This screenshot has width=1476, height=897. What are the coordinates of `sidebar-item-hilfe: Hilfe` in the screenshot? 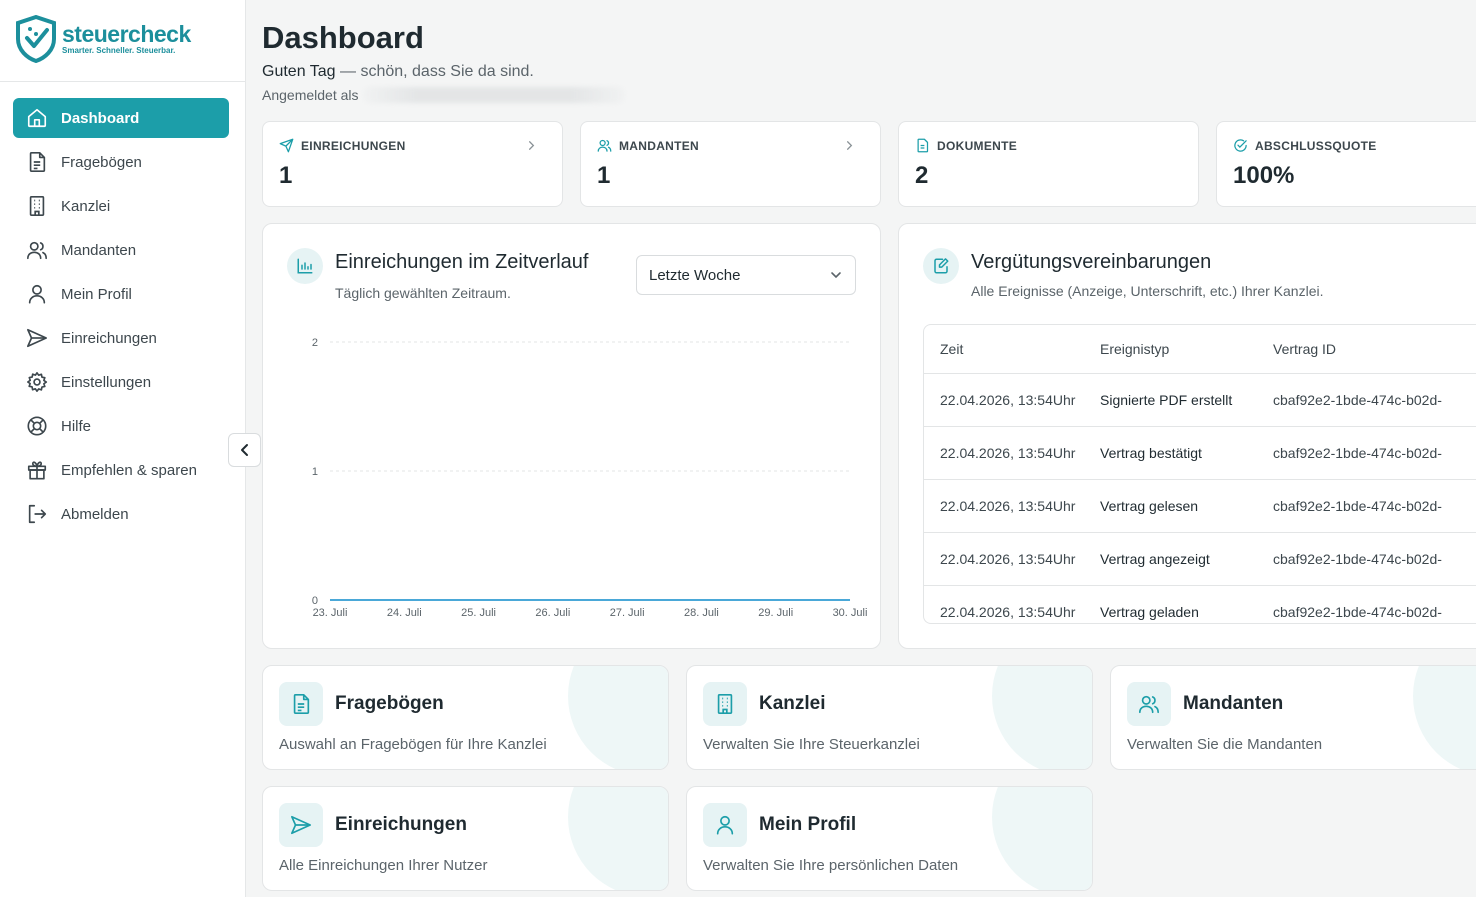 It's located at (121, 426).